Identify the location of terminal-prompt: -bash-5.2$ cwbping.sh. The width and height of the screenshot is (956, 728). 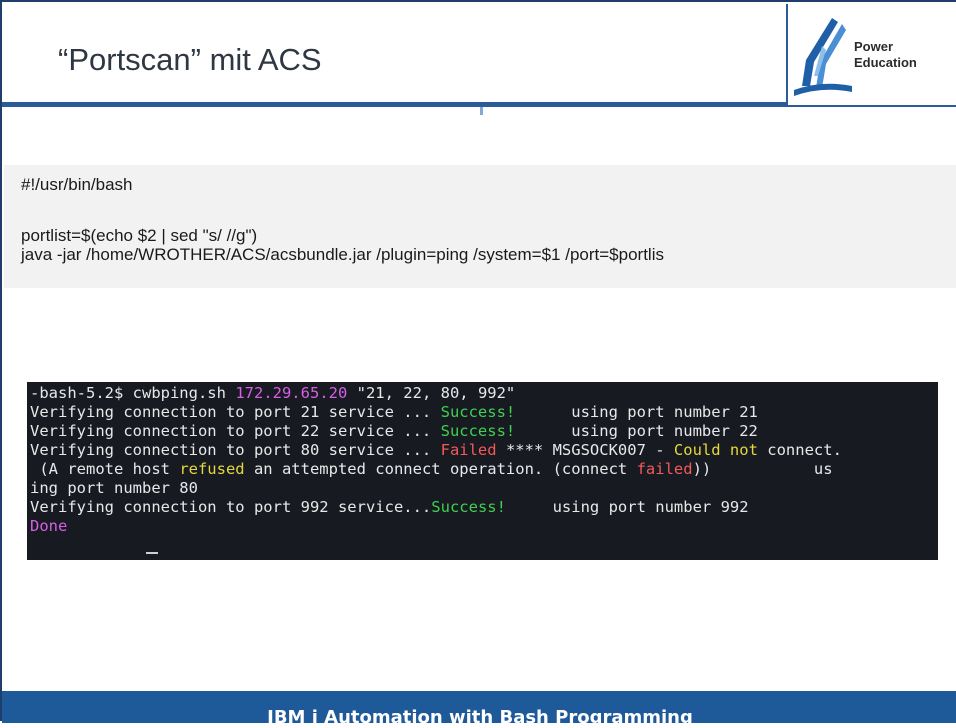
(133, 393).